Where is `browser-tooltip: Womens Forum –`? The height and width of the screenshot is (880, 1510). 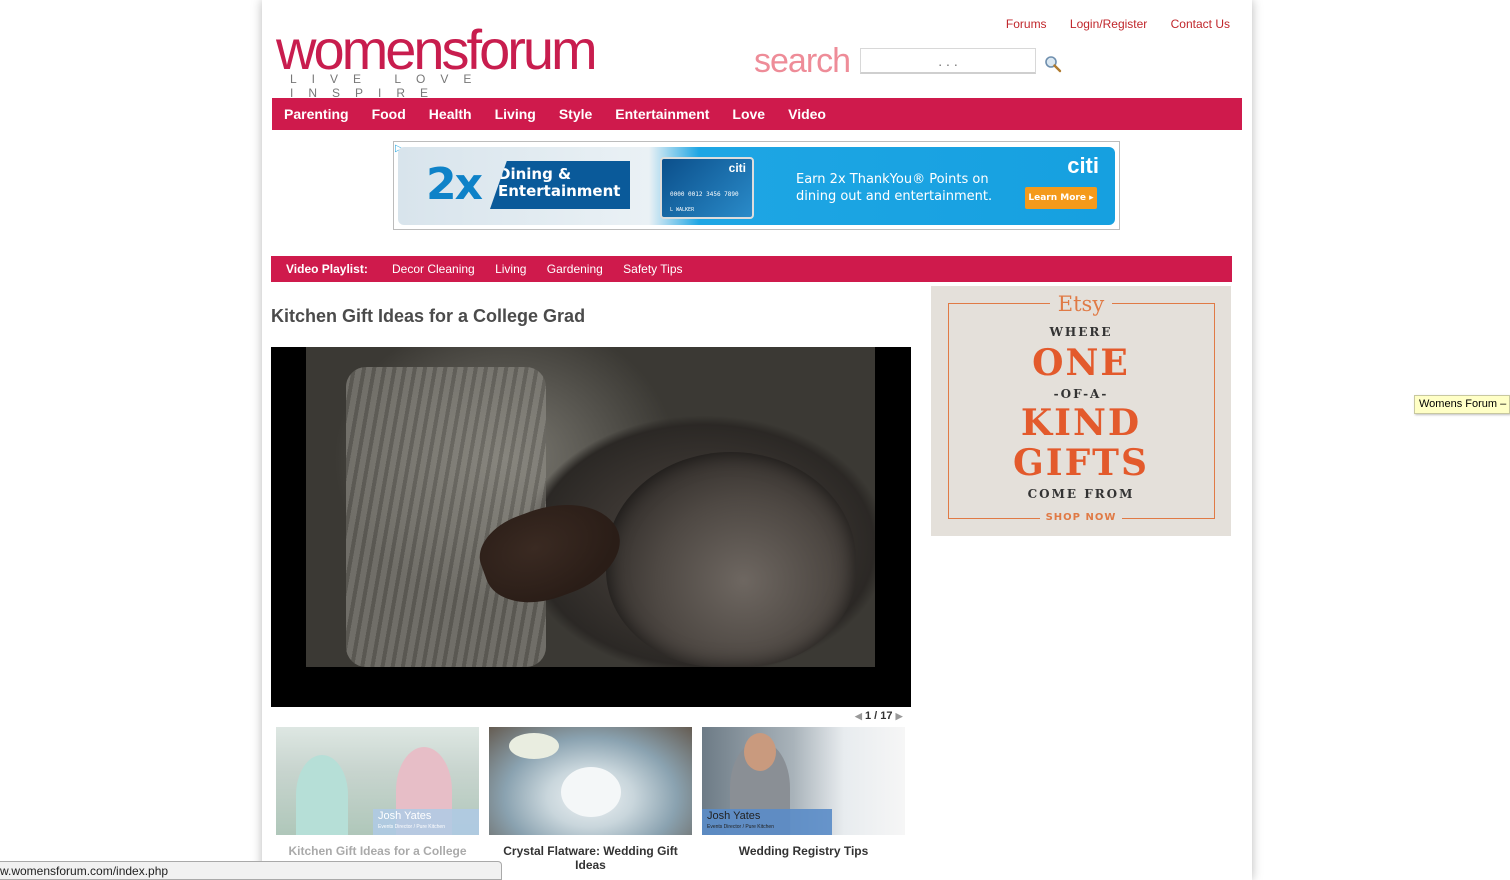 browser-tooltip: Womens Forum – is located at coordinates (1462, 404).